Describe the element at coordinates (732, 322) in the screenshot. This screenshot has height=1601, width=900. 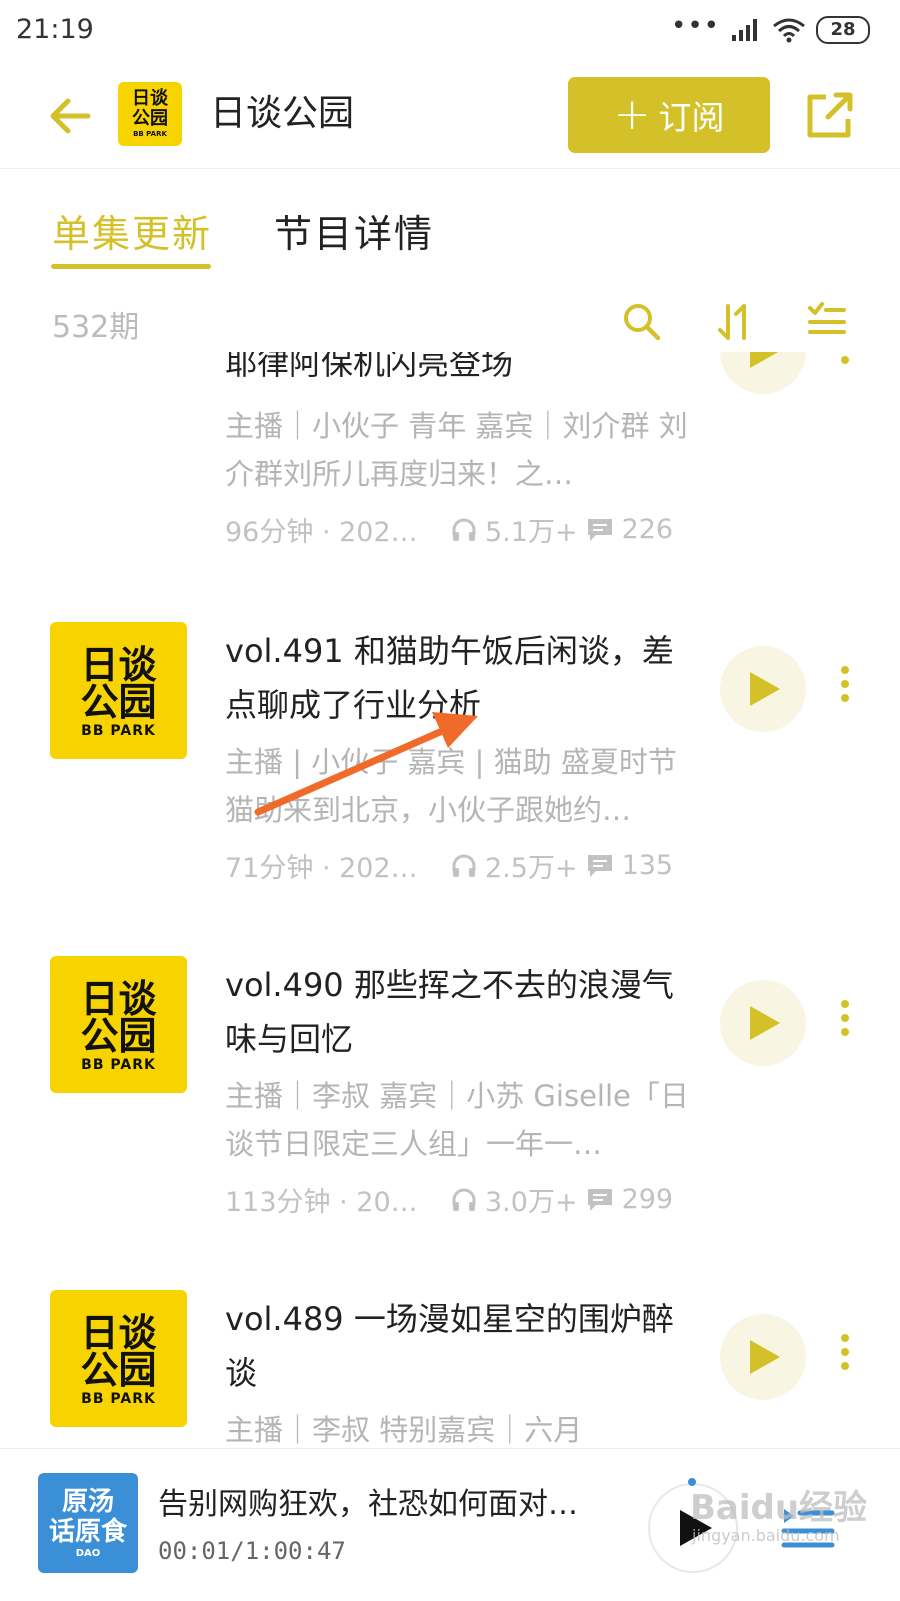
I see `sort-icon` at that location.